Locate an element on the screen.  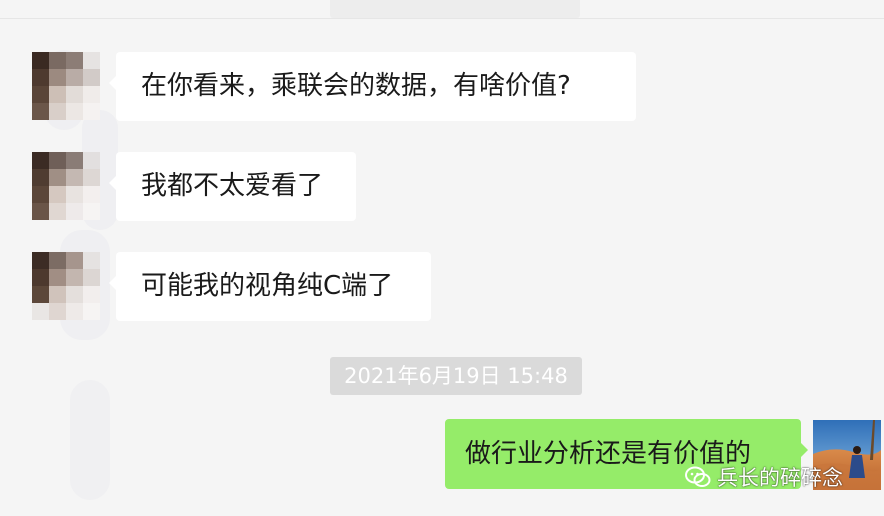
message-text: 我都不太爱看了 is located at coordinates (232, 186).